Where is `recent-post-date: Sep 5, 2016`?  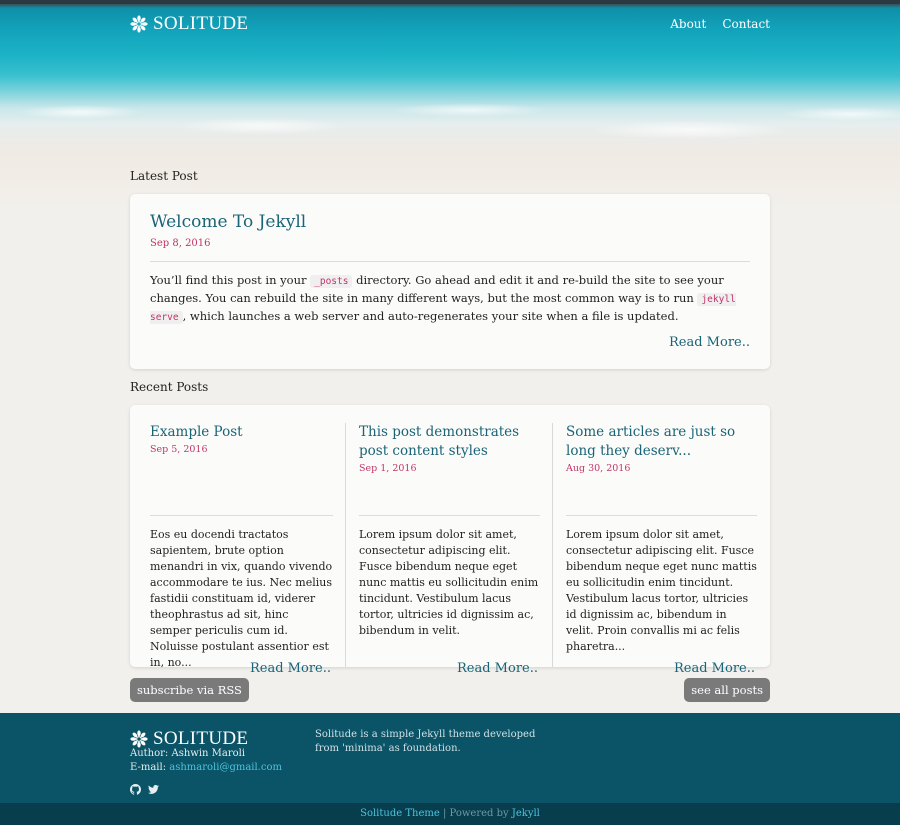
recent-post-date: Sep 5, 2016 is located at coordinates (179, 449).